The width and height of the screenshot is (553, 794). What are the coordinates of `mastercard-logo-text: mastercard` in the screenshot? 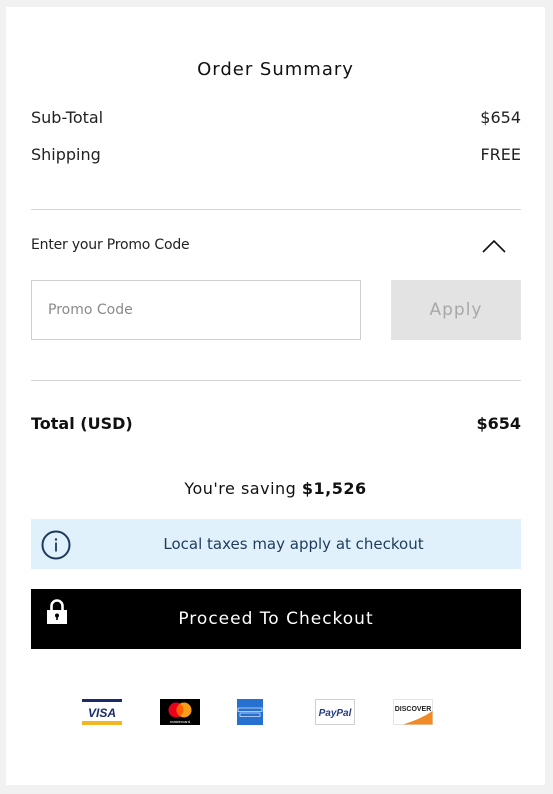 It's located at (180, 721).